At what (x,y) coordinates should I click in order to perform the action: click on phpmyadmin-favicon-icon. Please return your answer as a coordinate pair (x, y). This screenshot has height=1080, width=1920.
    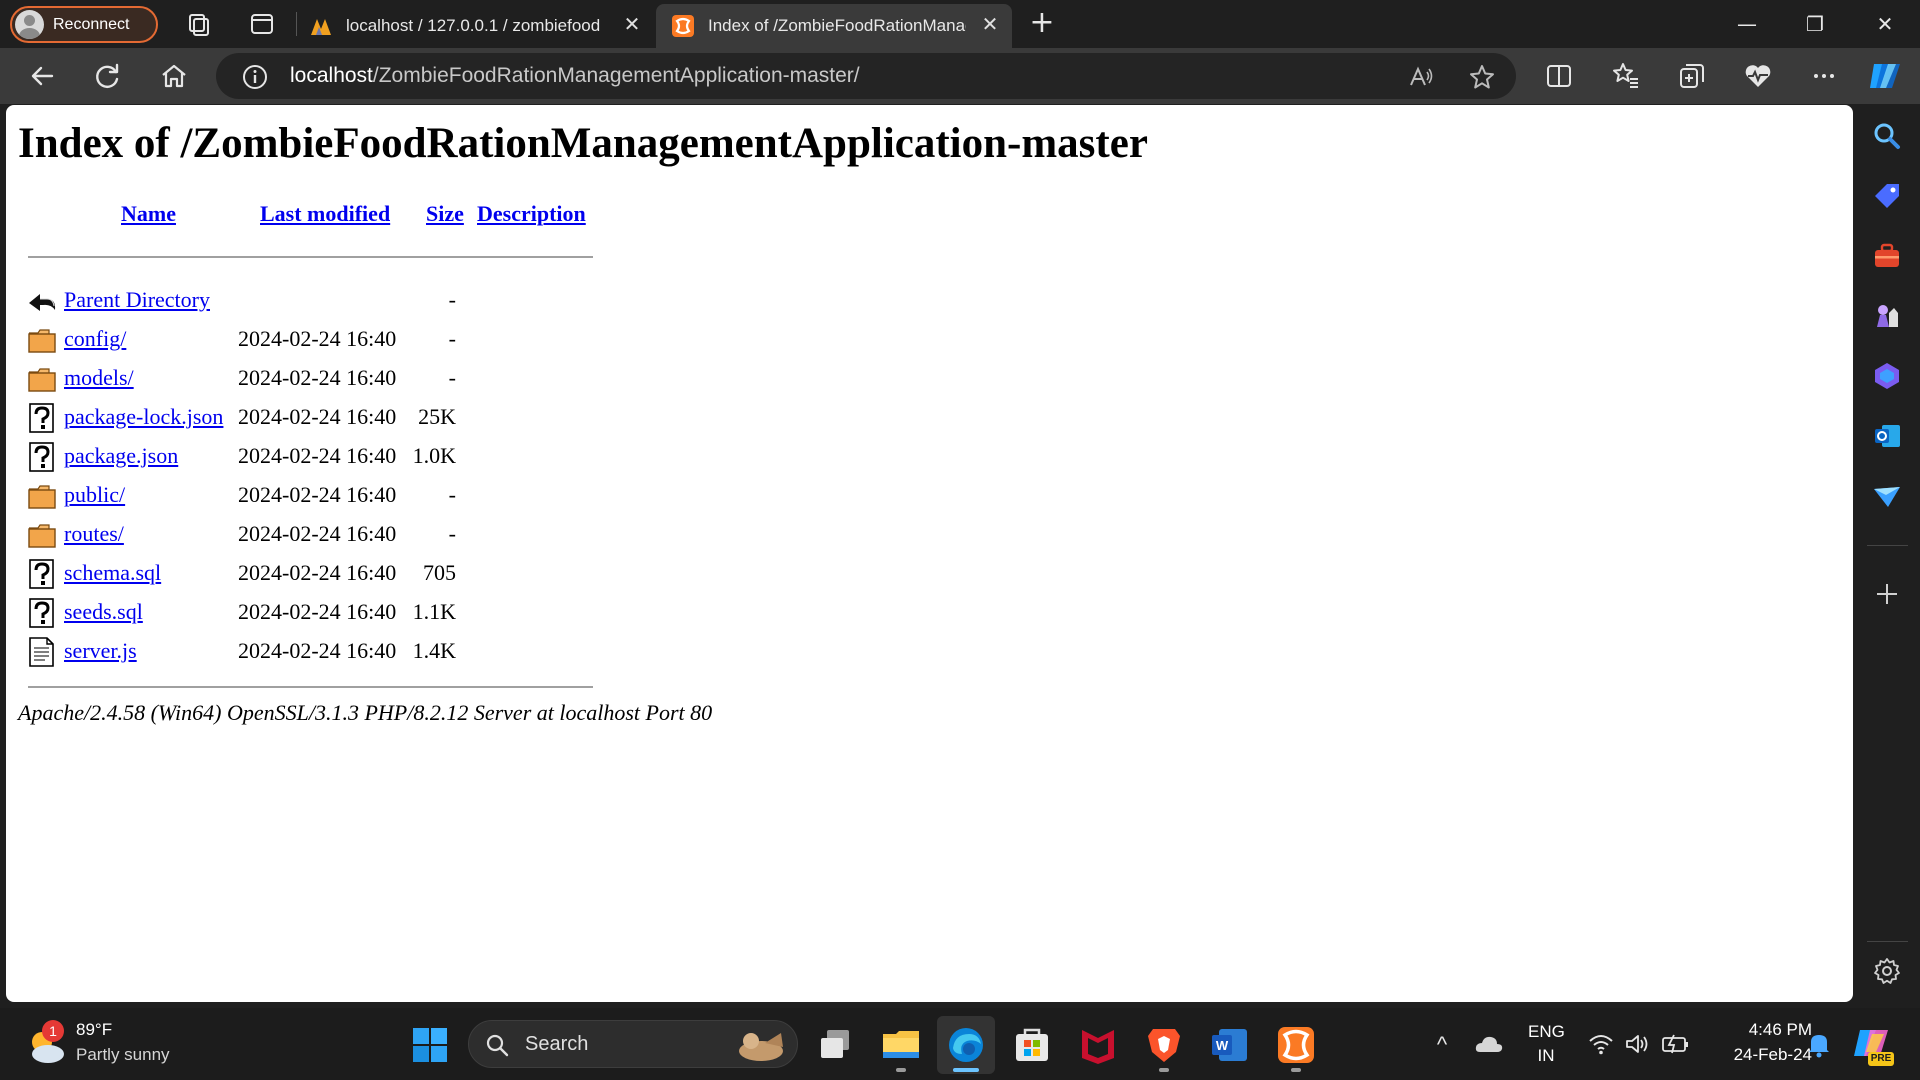
    Looking at the image, I should click on (321, 27).